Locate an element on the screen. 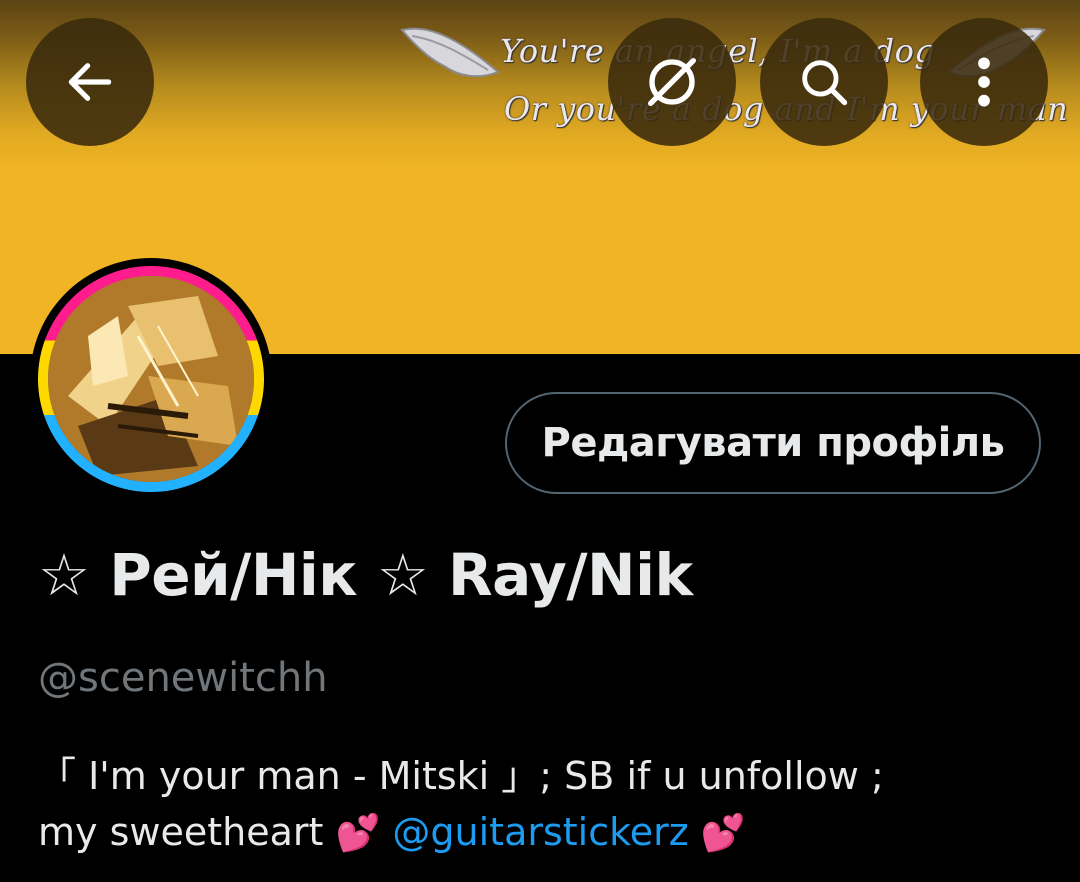  arrow-left-icon is located at coordinates (90, 82).